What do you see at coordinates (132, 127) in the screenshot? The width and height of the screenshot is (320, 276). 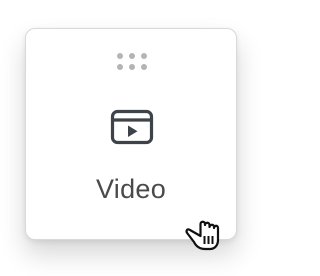 I see `video-icon` at bounding box center [132, 127].